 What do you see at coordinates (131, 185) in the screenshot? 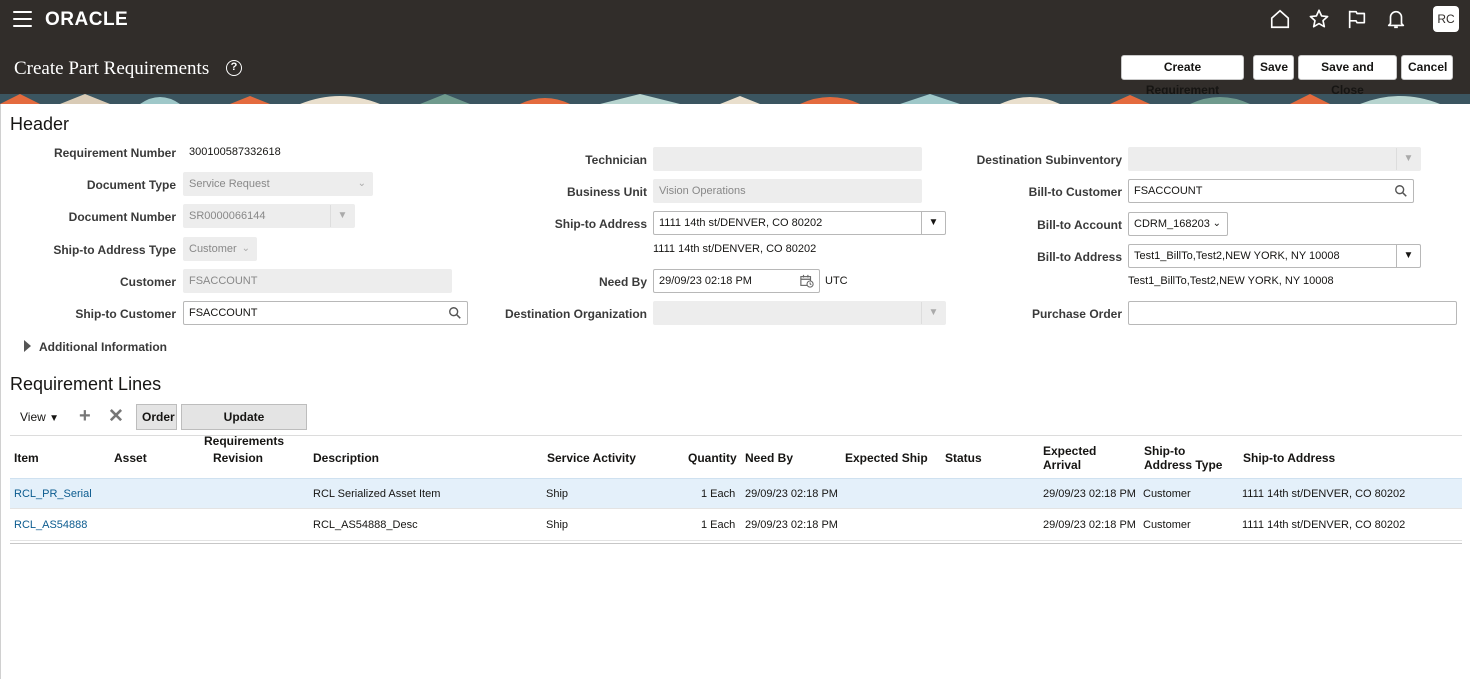
I see `document-type-label: Document Type` at bounding box center [131, 185].